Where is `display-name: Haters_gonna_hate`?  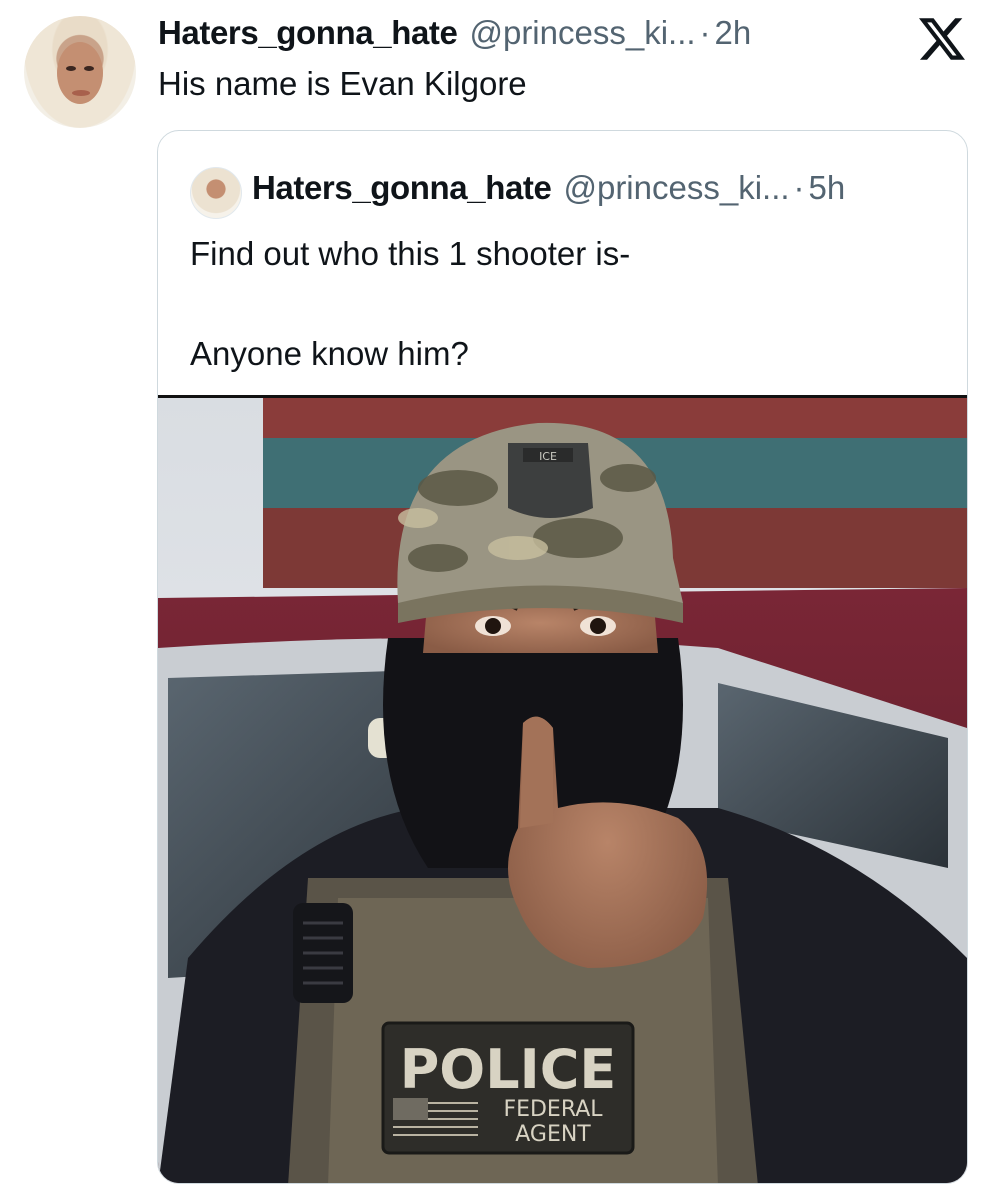
display-name: Haters_gonna_hate is located at coordinates (308, 33).